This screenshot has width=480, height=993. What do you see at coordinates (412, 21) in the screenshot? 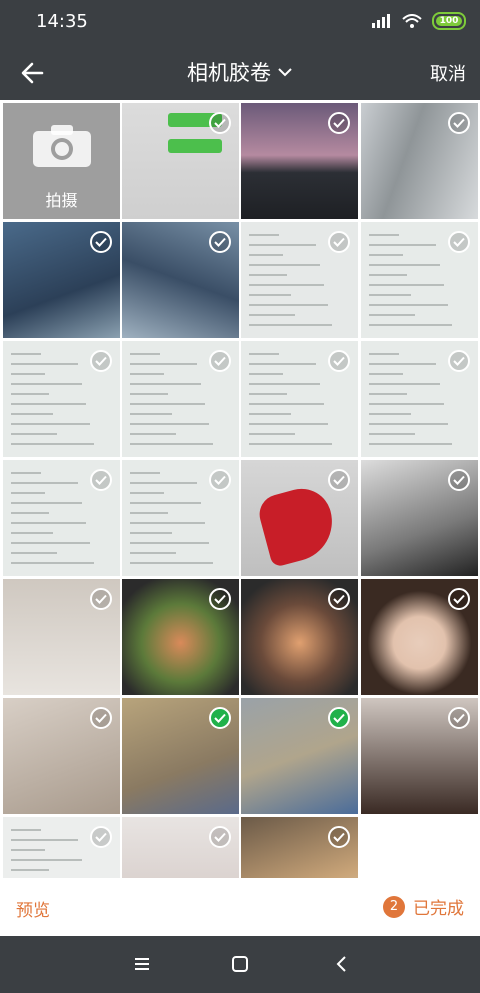
I see `wifi-icon` at bounding box center [412, 21].